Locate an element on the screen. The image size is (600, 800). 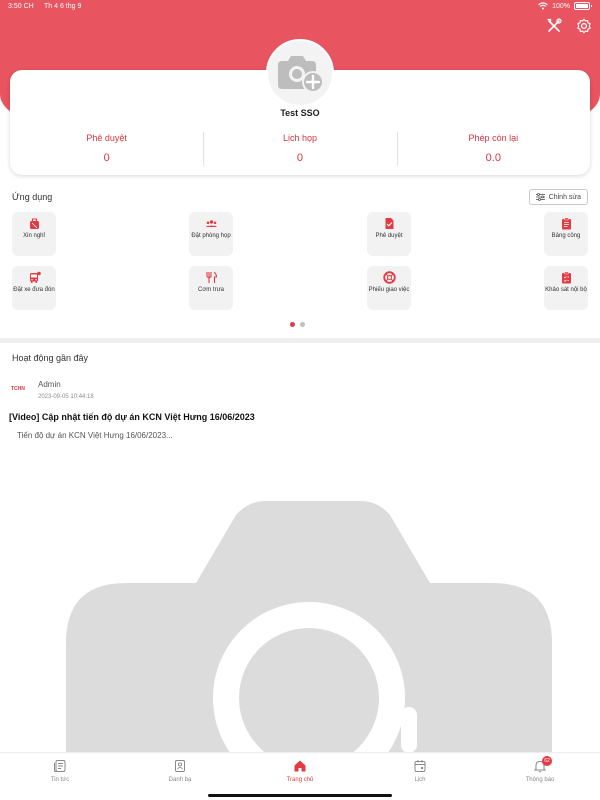
app-label: Xin nghỉ is located at coordinates (34, 236).